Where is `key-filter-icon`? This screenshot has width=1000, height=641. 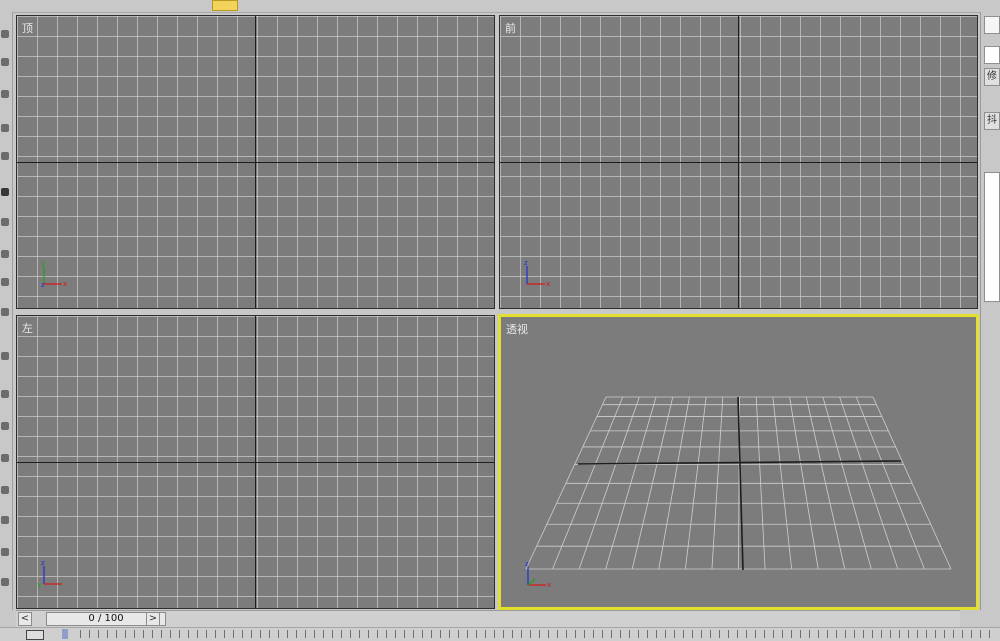
key-filter-icon is located at coordinates (35, 635).